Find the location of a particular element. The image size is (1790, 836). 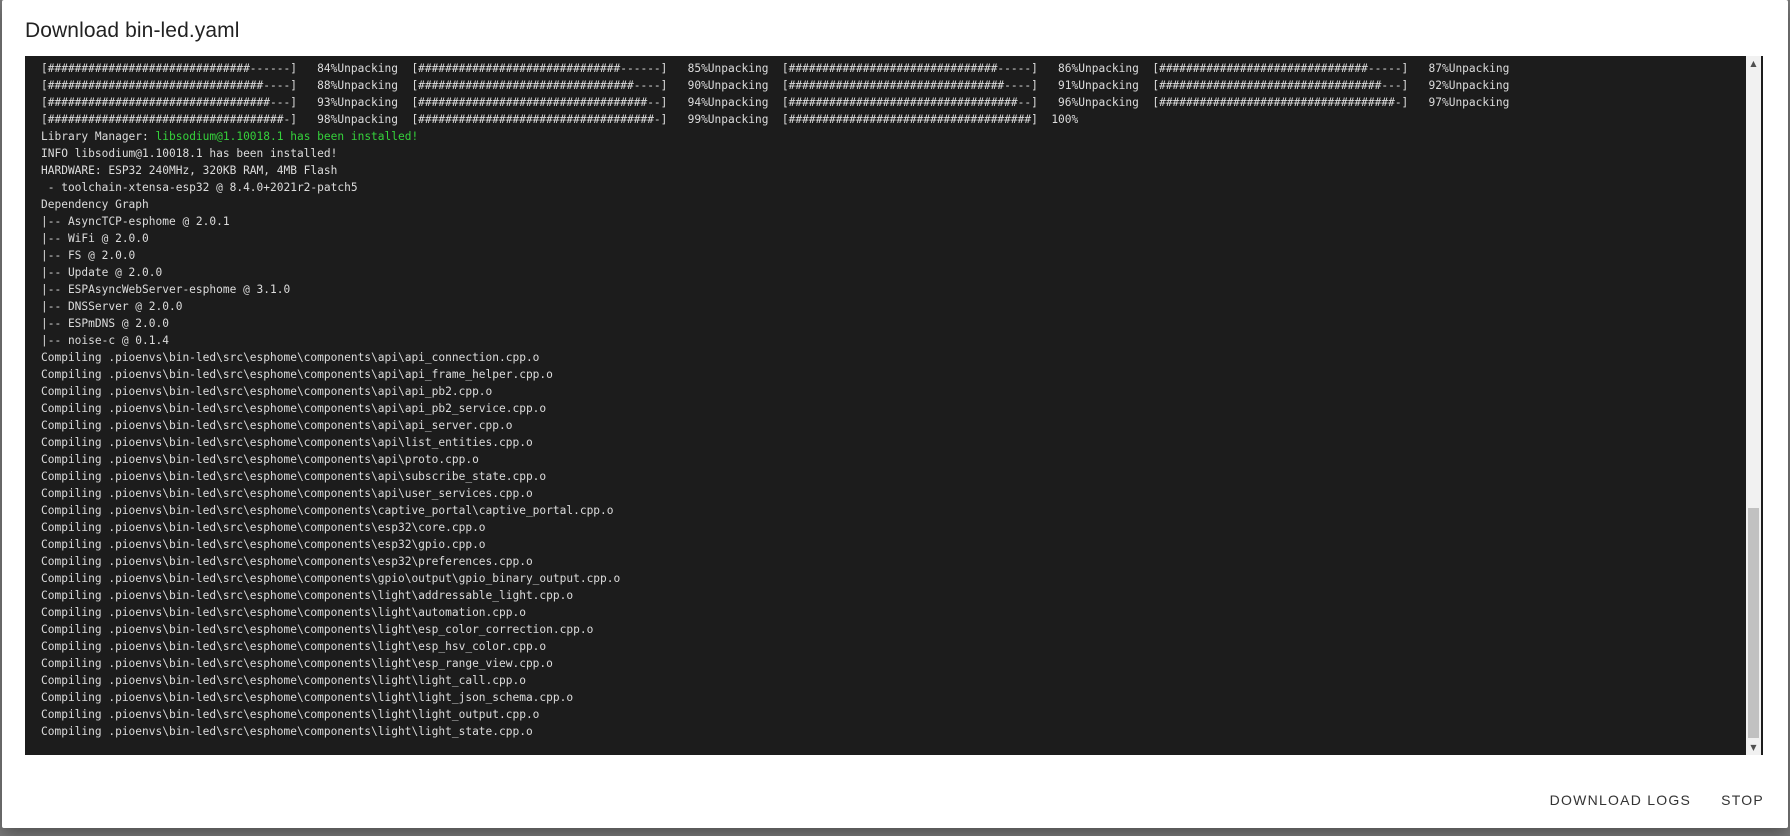

dialog-title: Download bin-led.yaml is located at coordinates (132, 30).